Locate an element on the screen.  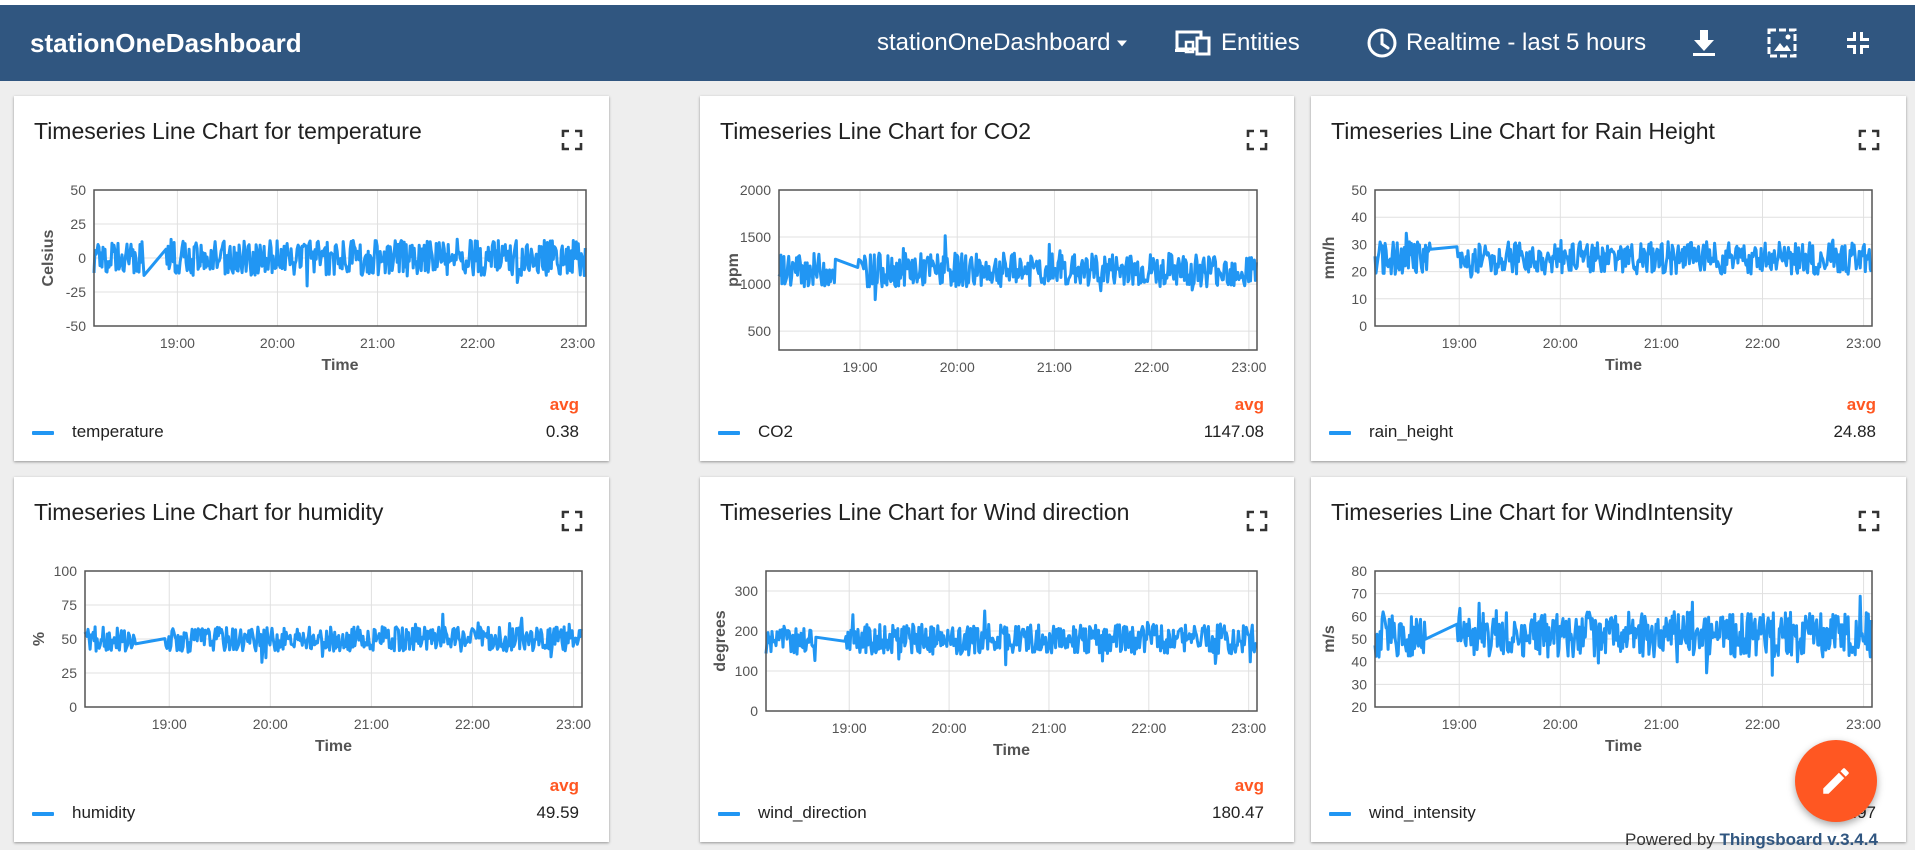
series-line-wind-direction is located at coordinates (1011, 638).